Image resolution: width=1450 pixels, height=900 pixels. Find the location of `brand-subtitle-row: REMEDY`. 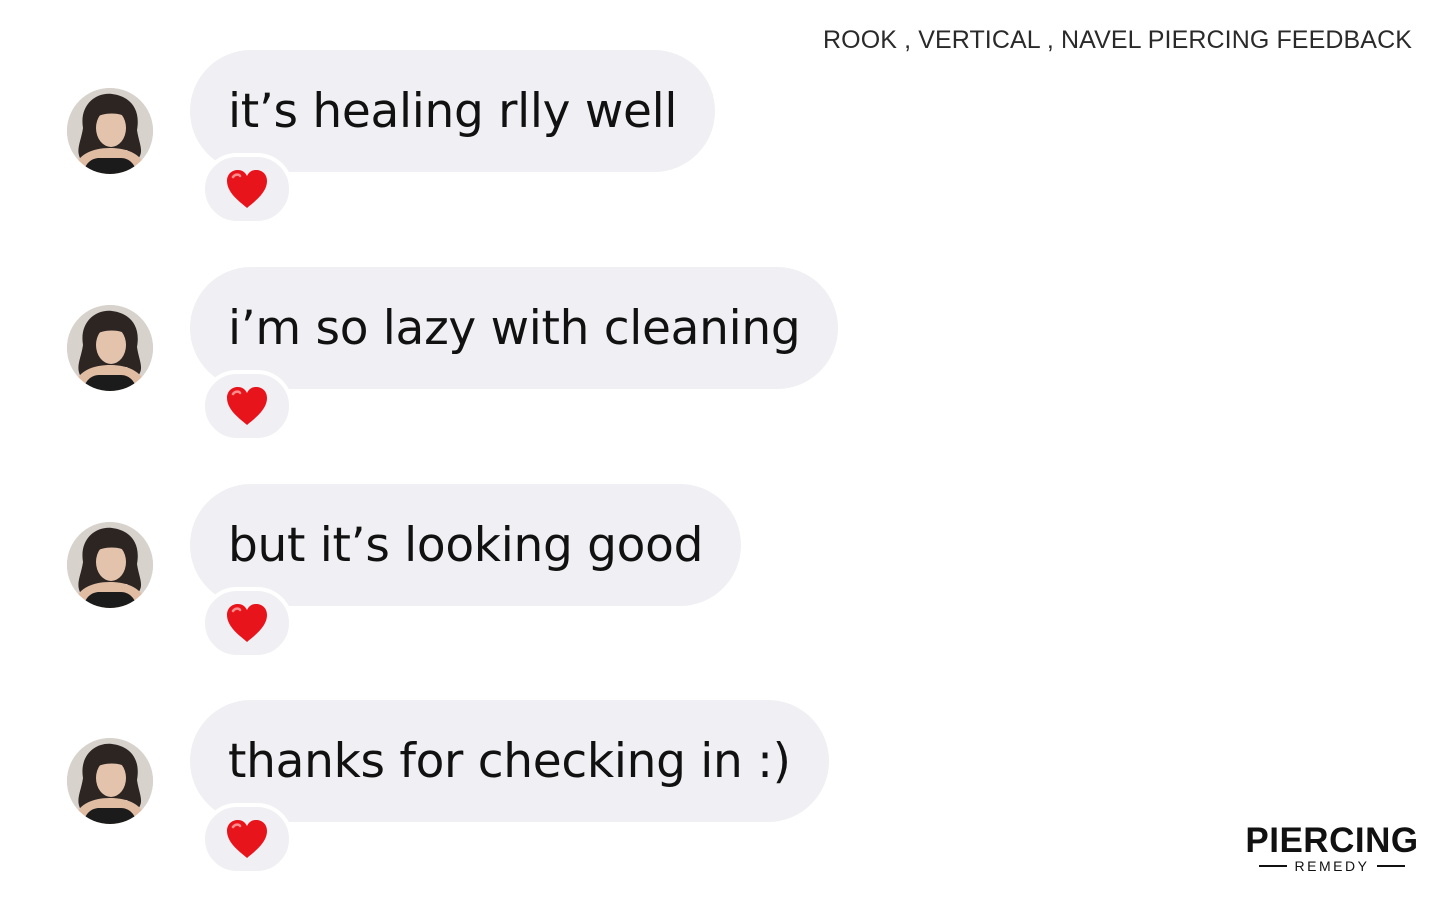

brand-subtitle-row: REMEDY is located at coordinates (1332, 866).